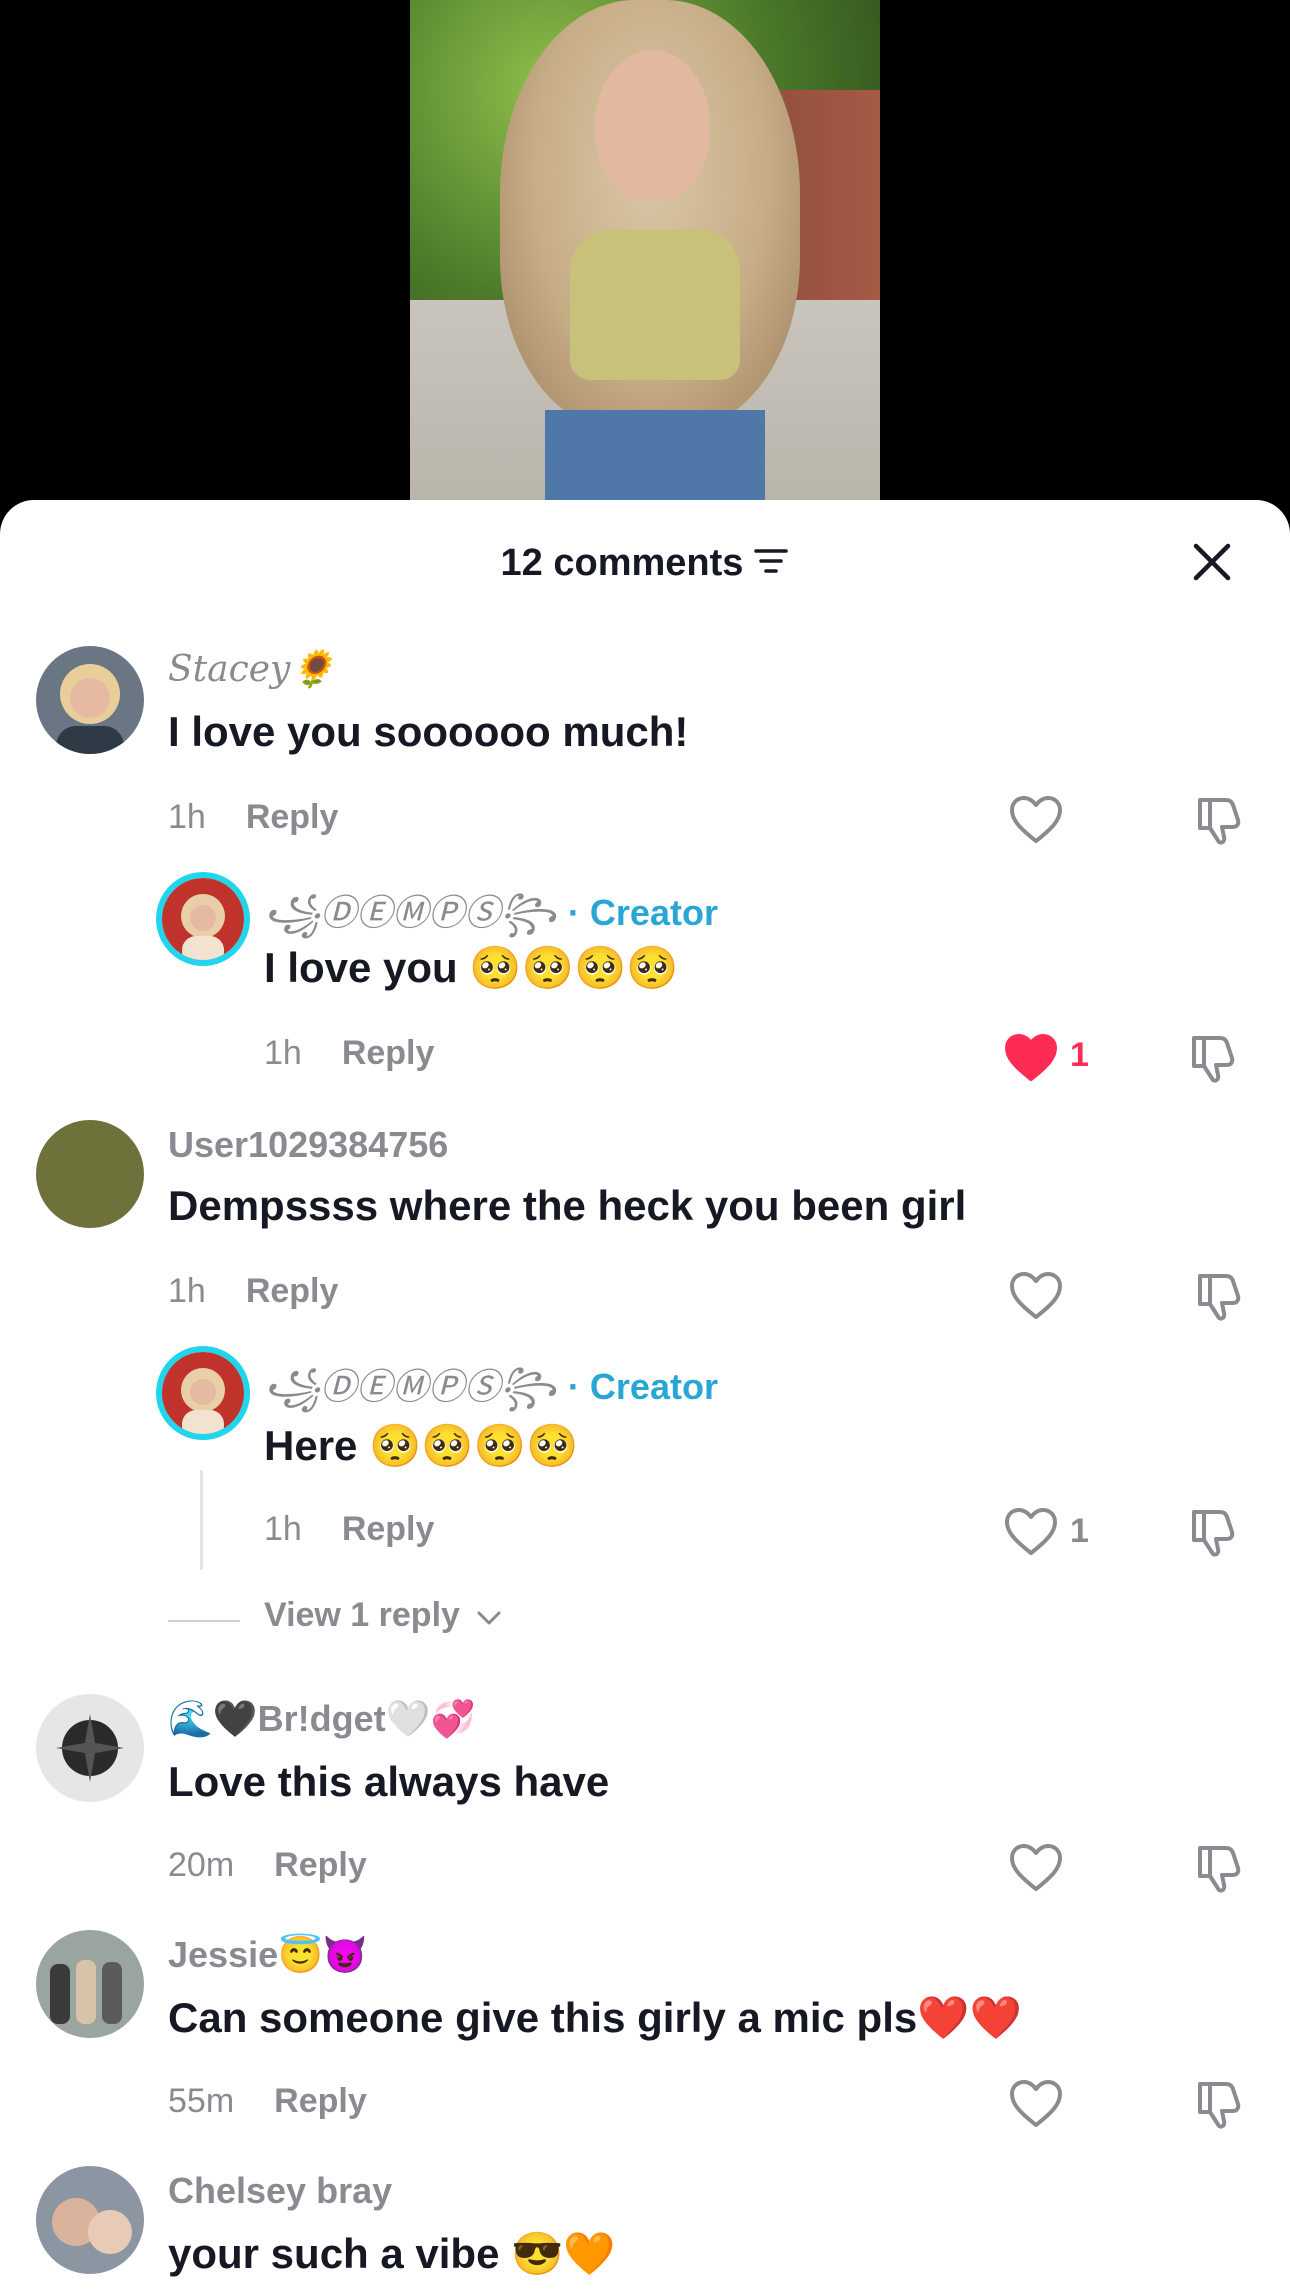  I want to click on comment-count-label: 12 comments, so click(622, 563).